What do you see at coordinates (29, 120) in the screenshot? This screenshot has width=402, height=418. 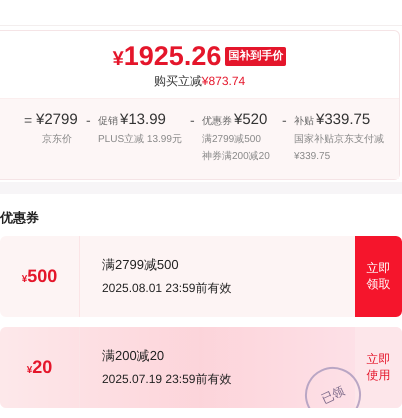 I see `operator: =` at bounding box center [29, 120].